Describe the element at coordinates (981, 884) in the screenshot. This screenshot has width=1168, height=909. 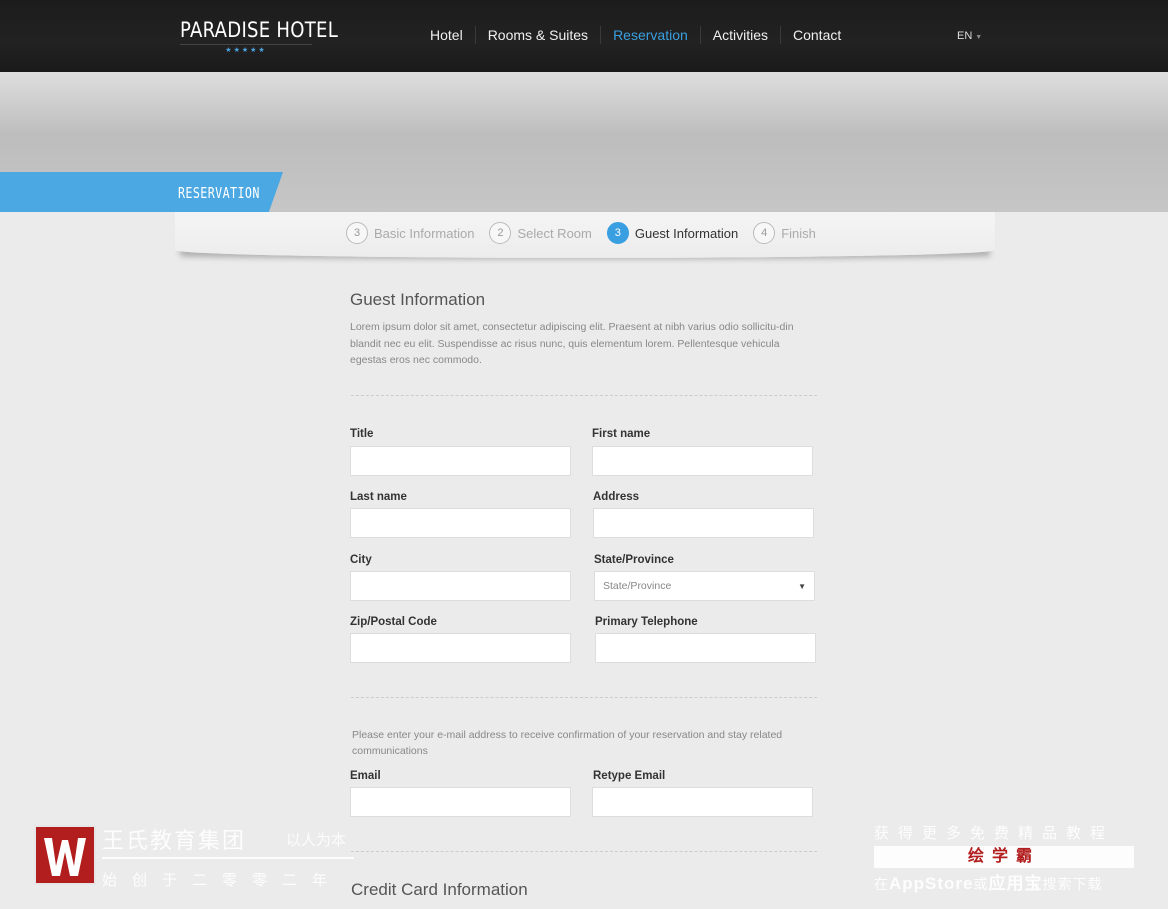
I see `wm-mid: 或` at that location.